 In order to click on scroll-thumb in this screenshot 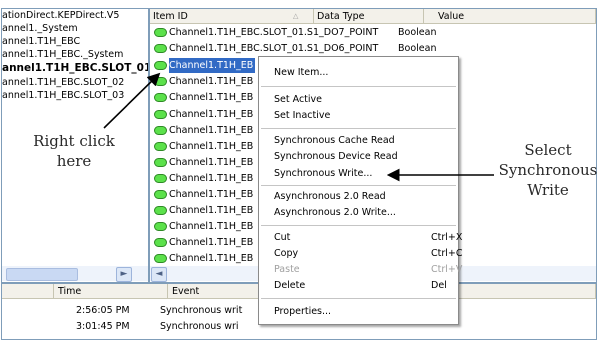, I will do `click(42, 274)`.